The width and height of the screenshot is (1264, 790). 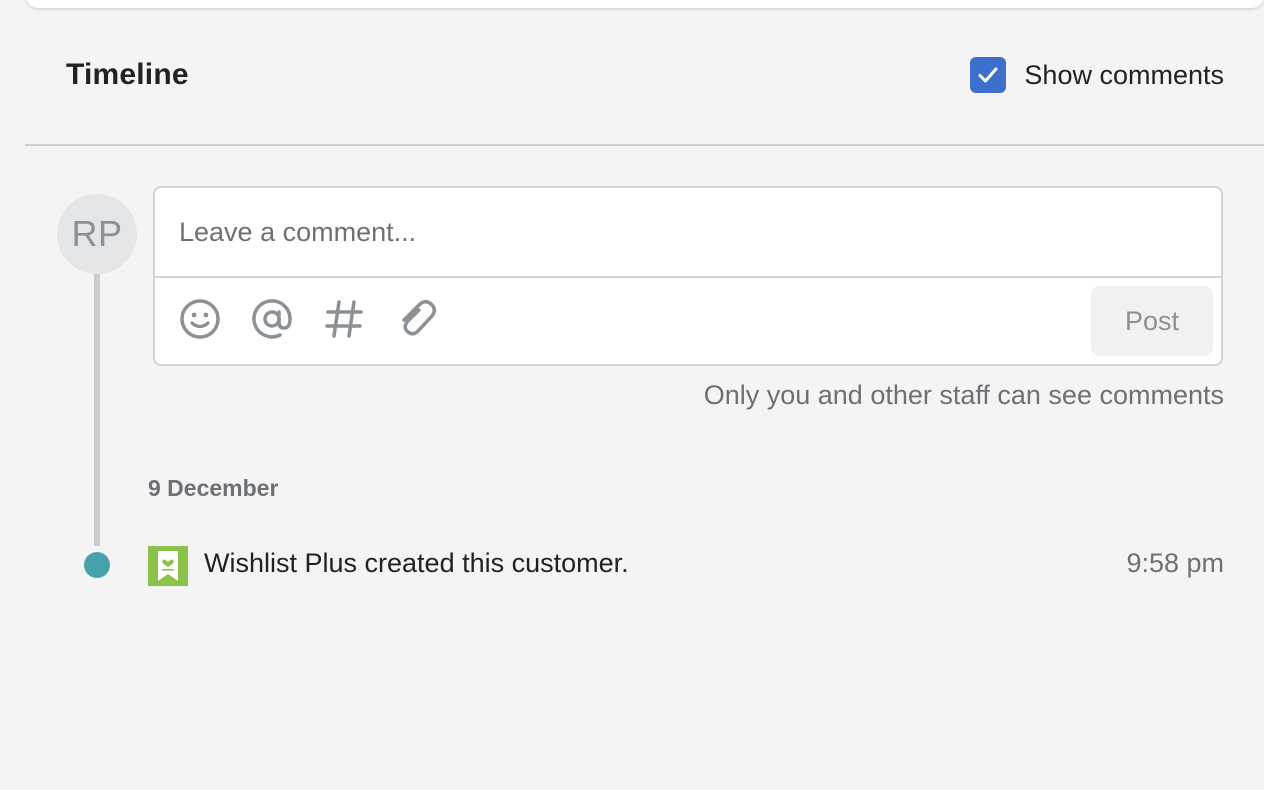 I want to click on avatar-initials: RP, so click(x=97, y=233).